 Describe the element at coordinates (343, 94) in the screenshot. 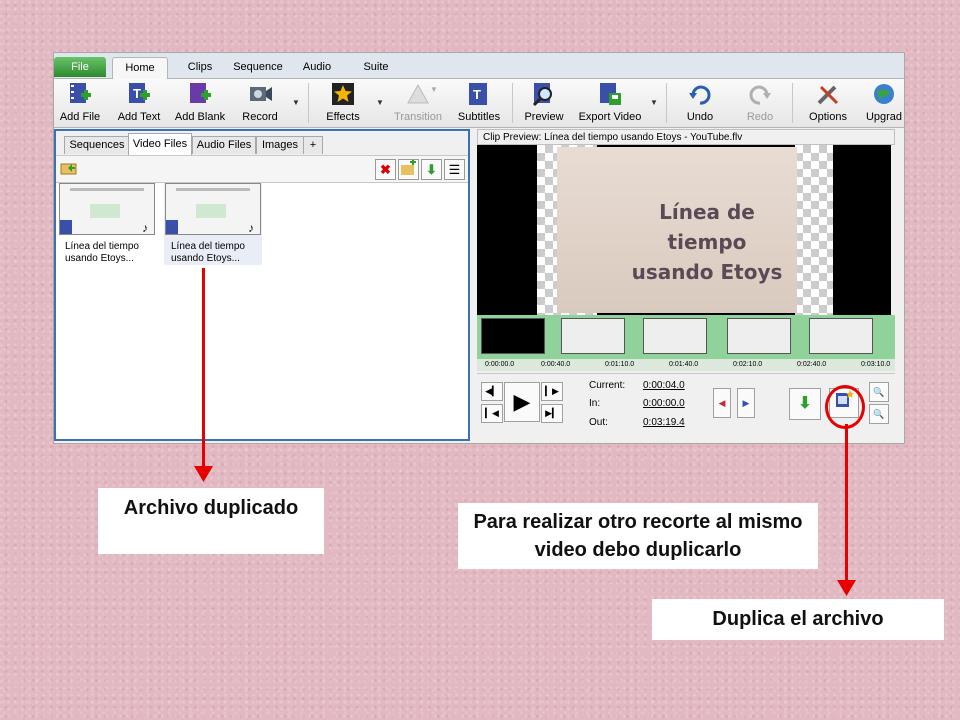

I see `star-effects-icon` at that location.